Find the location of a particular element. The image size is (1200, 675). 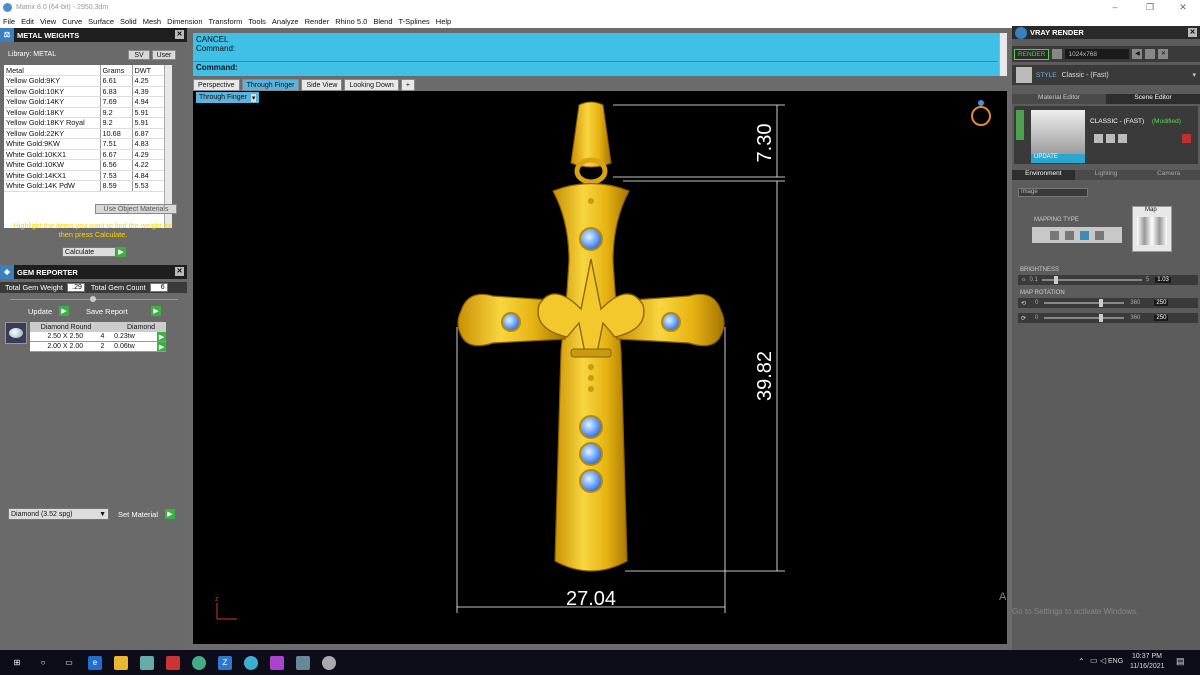

metal-row: White Gold:10KW 6.56 4.22 is located at coordinates (88, 165).